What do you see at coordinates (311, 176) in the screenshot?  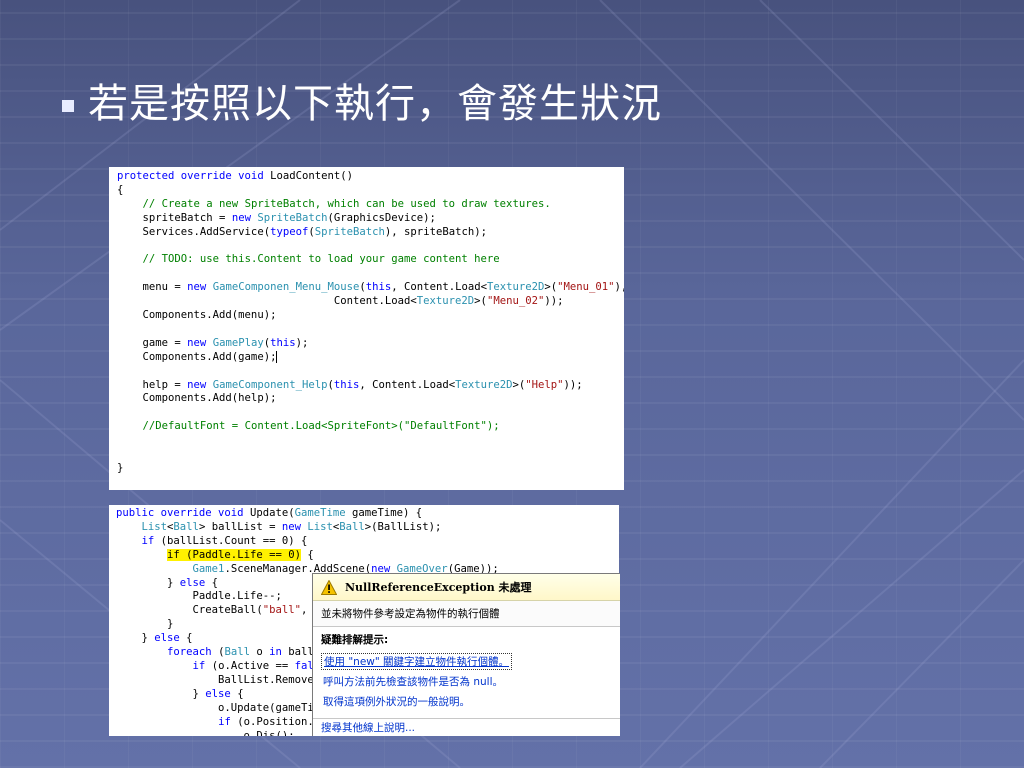 I see `code-token: LoadContent()` at bounding box center [311, 176].